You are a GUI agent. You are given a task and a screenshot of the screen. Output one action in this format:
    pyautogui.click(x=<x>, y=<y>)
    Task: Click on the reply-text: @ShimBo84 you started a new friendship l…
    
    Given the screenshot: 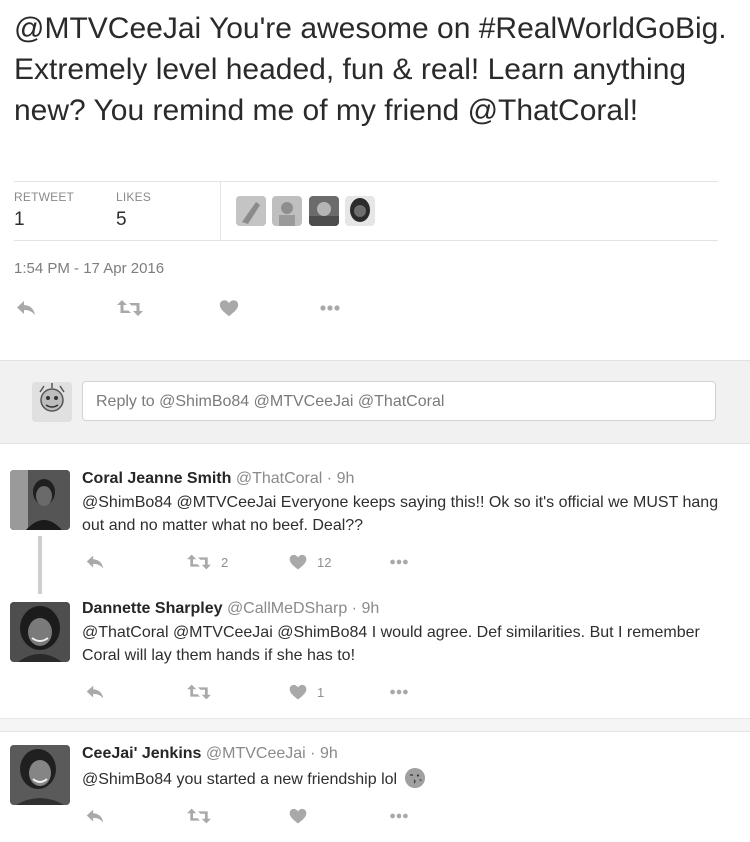 What is the action you would take?
    pyautogui.click(x=240, y=779)
    